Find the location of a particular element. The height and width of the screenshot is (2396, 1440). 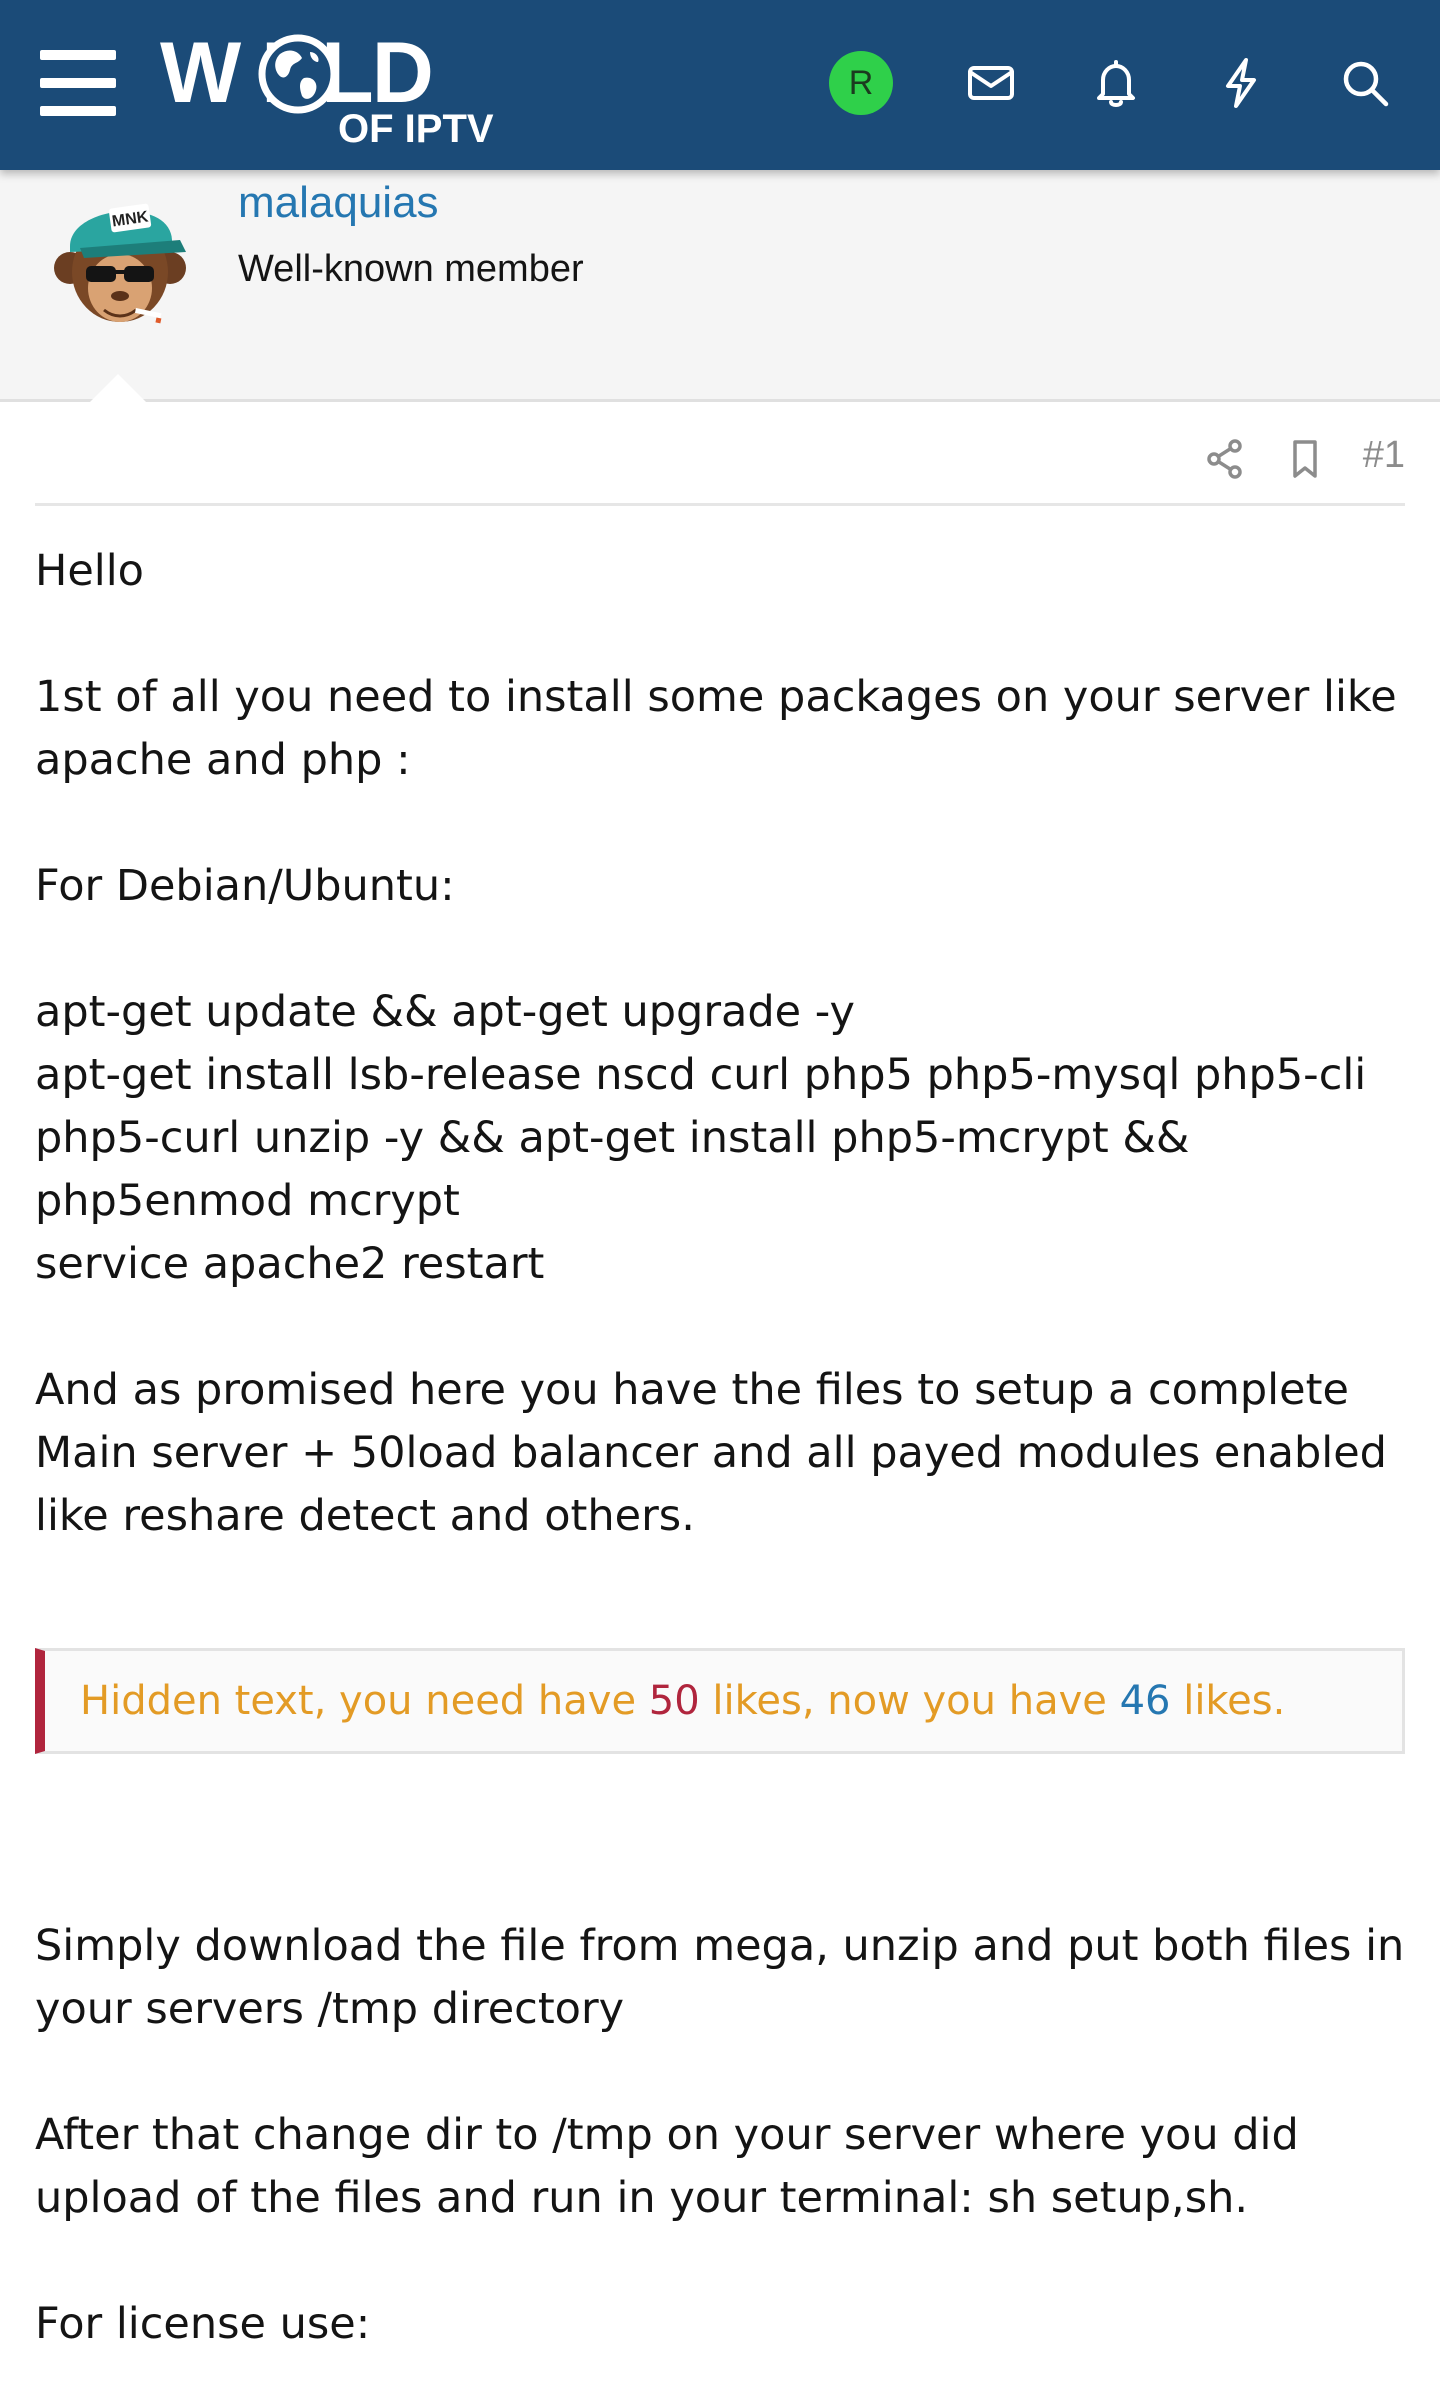

post-author-block: MNK malaquias Well-known member is located at coordinates (720, 287).